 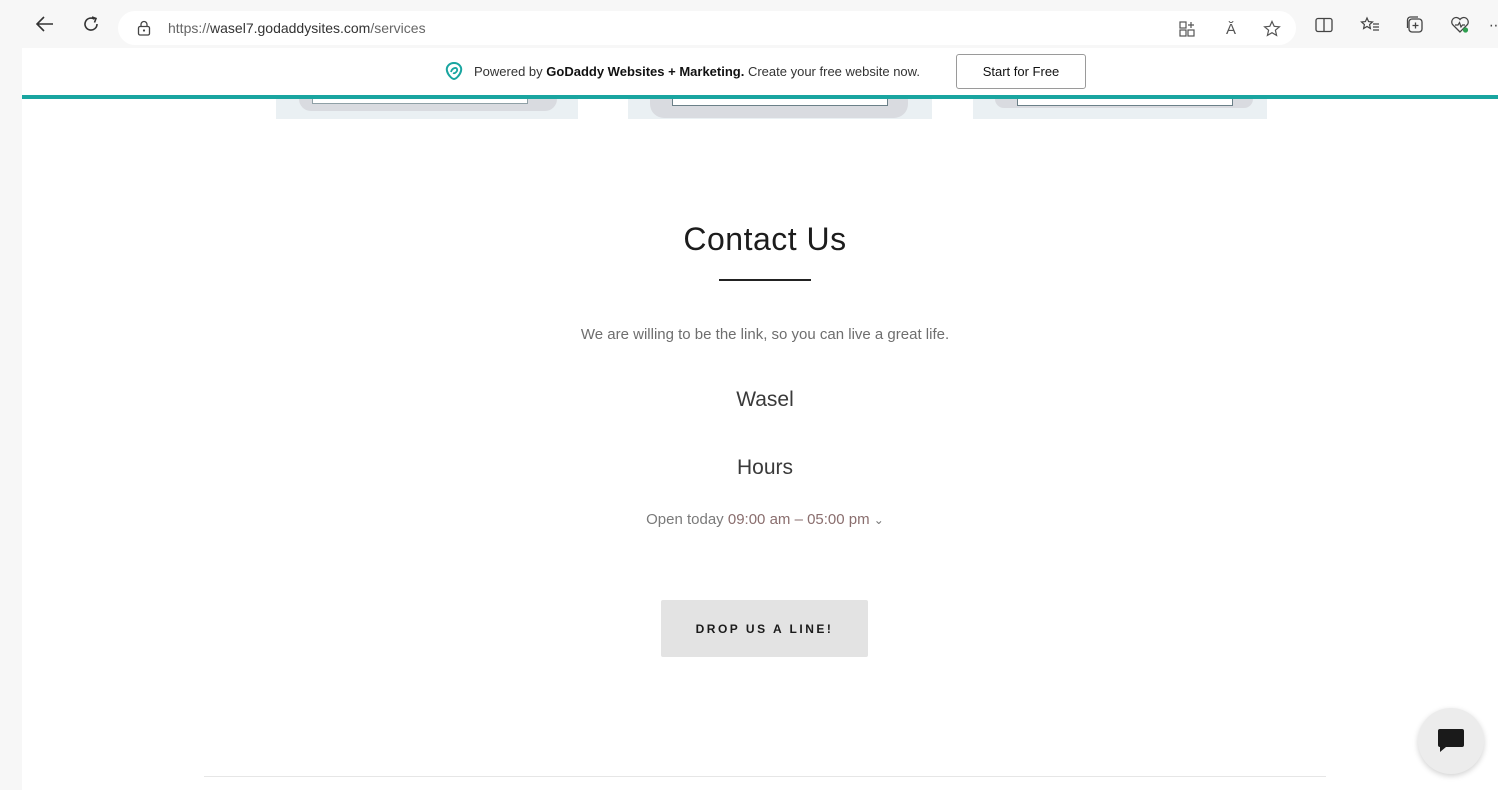 I want to click on browser-essentials-icon, so click(x=1460, y=25).